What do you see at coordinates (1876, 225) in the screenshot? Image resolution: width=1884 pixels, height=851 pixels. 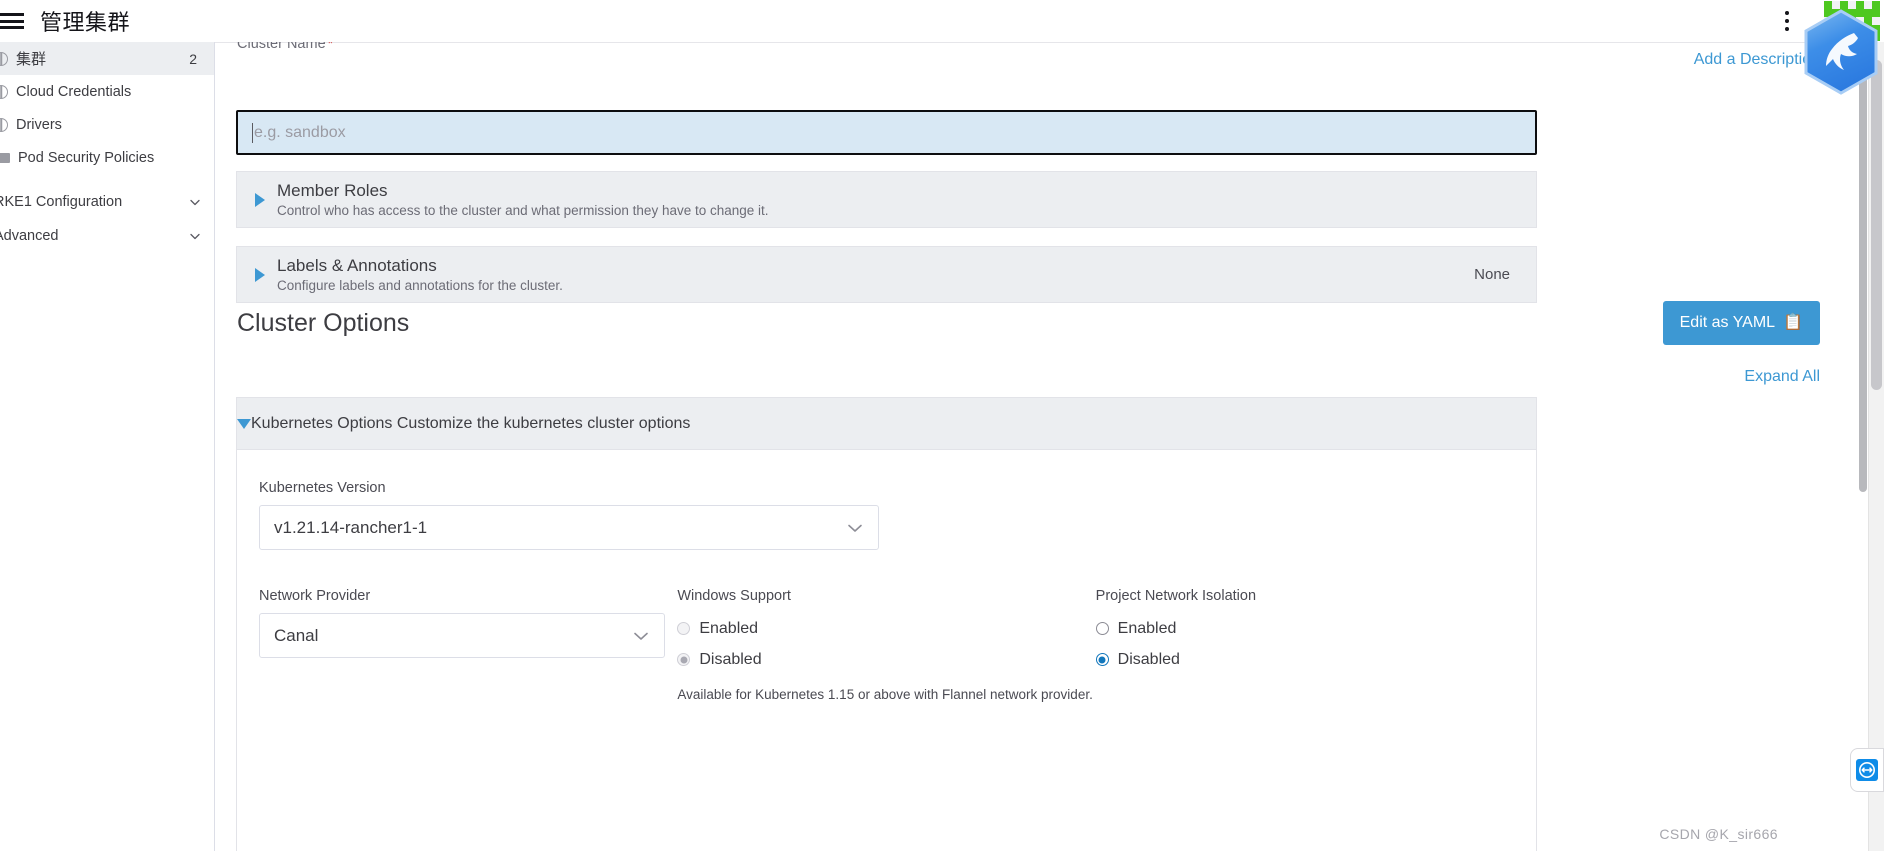 I see `window-scrollbar-thumb` at bounding box center [1876, 225].